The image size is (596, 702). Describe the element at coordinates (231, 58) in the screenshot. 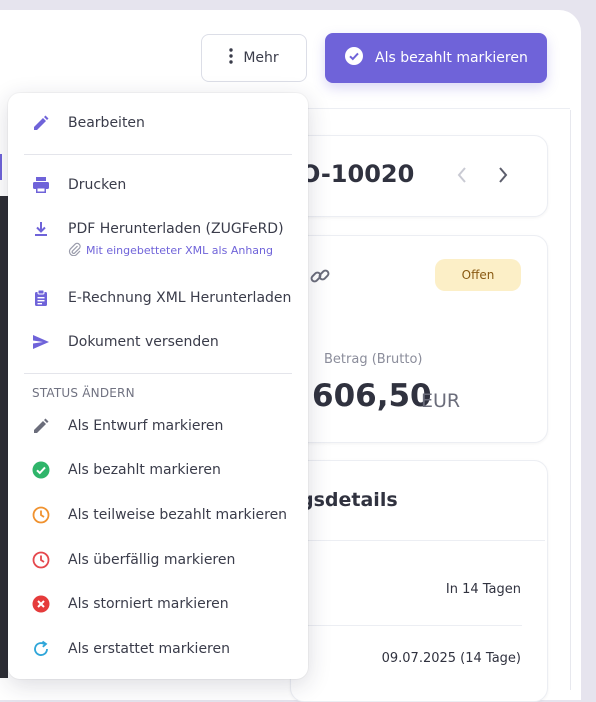

I see `more-vertical-icon` at that location.